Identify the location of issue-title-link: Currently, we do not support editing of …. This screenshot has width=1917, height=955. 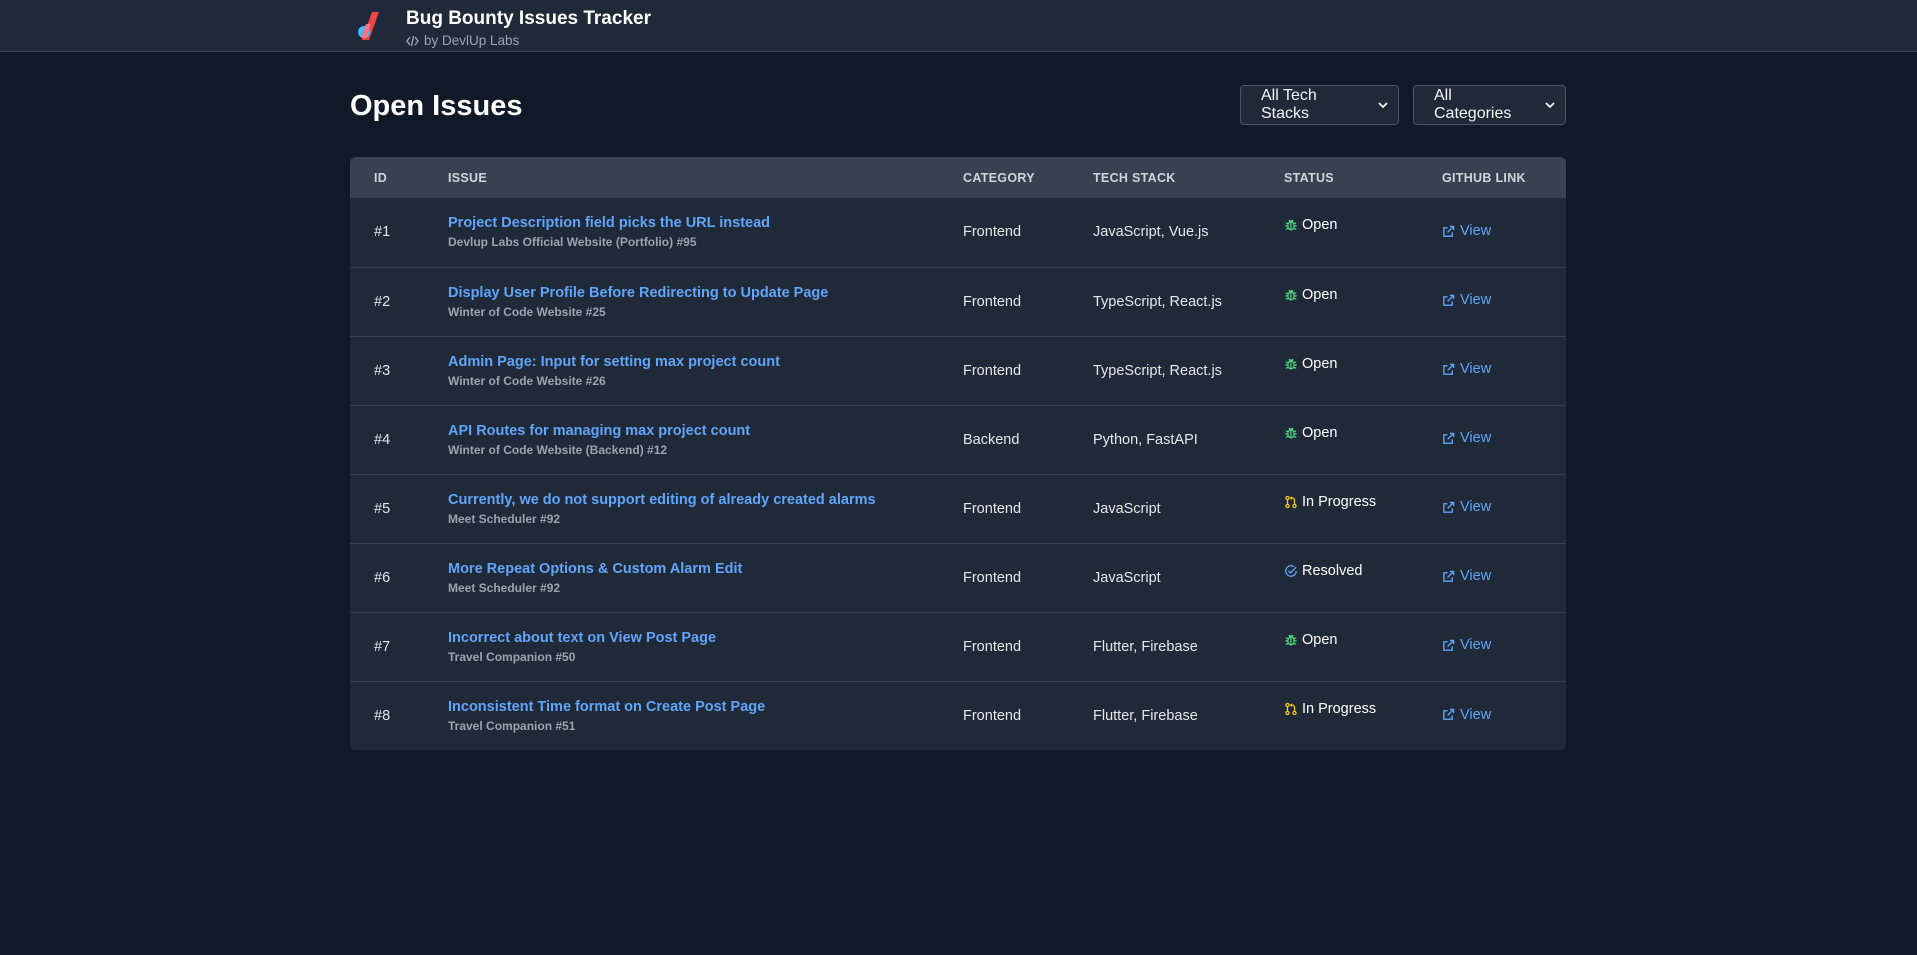
(705, 500).